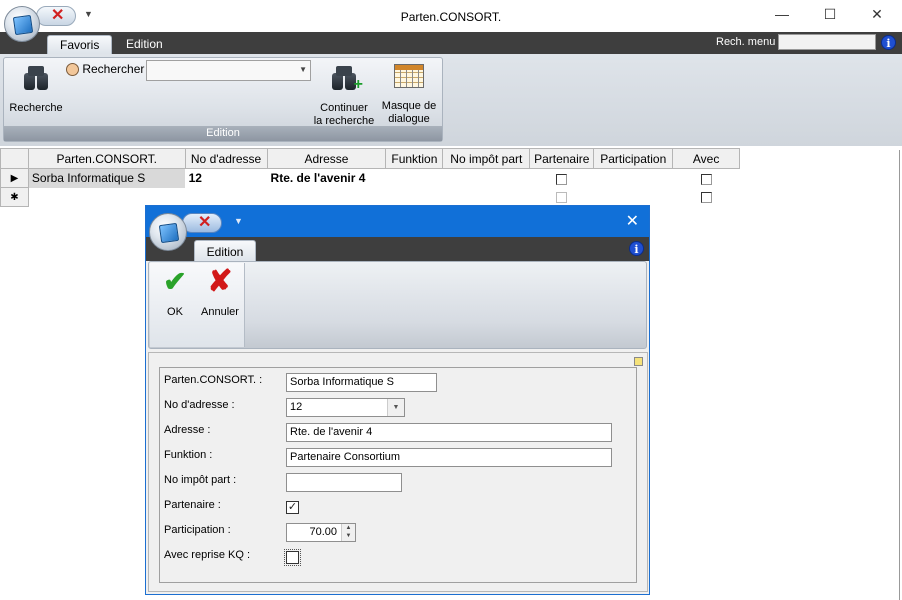 This screenshot has height=600, width=902. Describe the element at coordinates (370, 197) in the screenshot. I see `new-row: ✱` at that location.